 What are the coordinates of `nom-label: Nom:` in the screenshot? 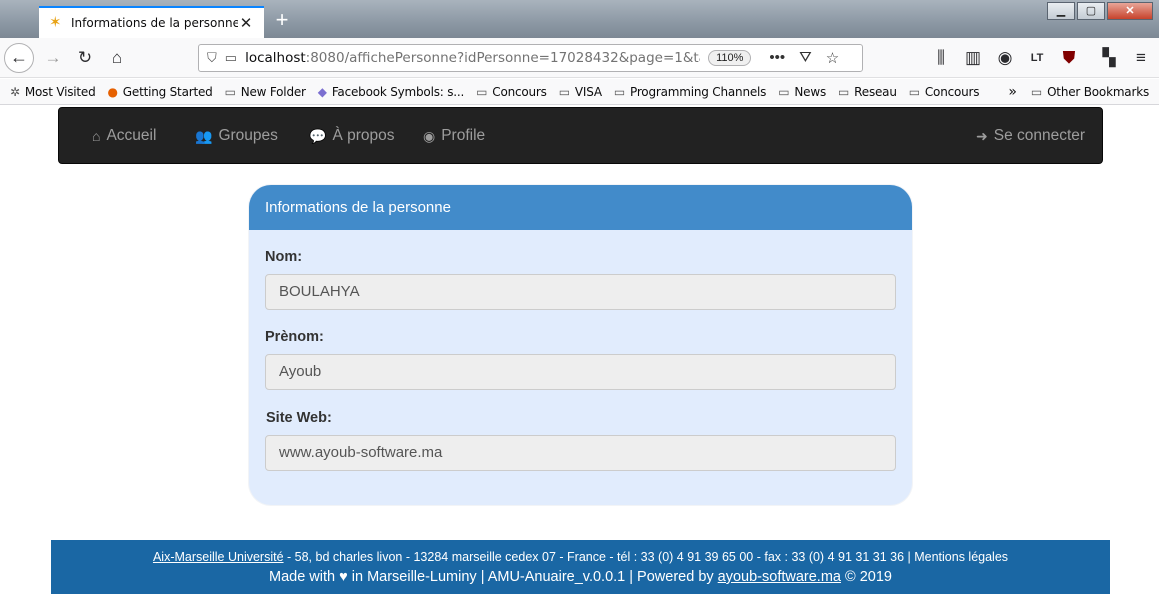 It's located at (284, 257).